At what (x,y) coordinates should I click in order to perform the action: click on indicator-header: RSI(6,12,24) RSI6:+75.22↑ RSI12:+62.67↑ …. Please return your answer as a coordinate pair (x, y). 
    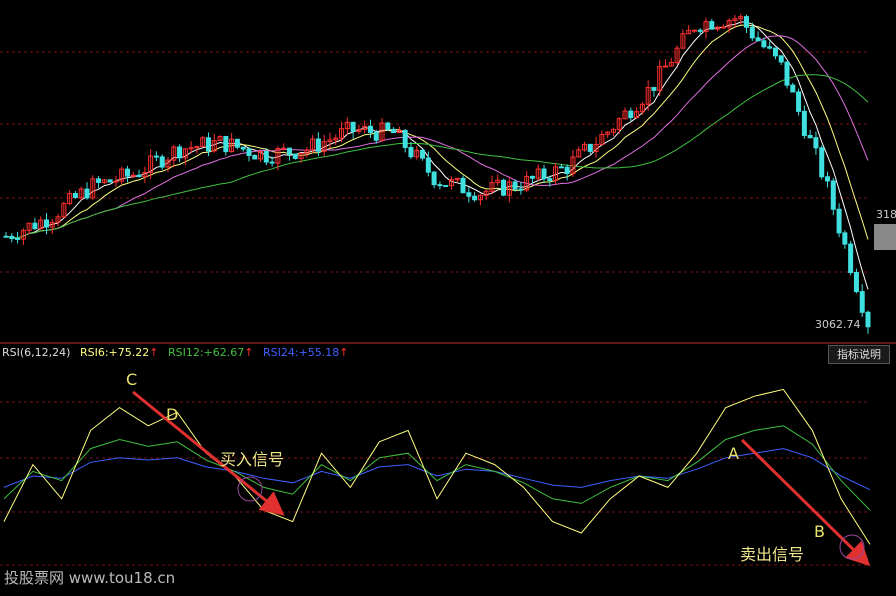
    Looking at the image, I should click on (178, 352).